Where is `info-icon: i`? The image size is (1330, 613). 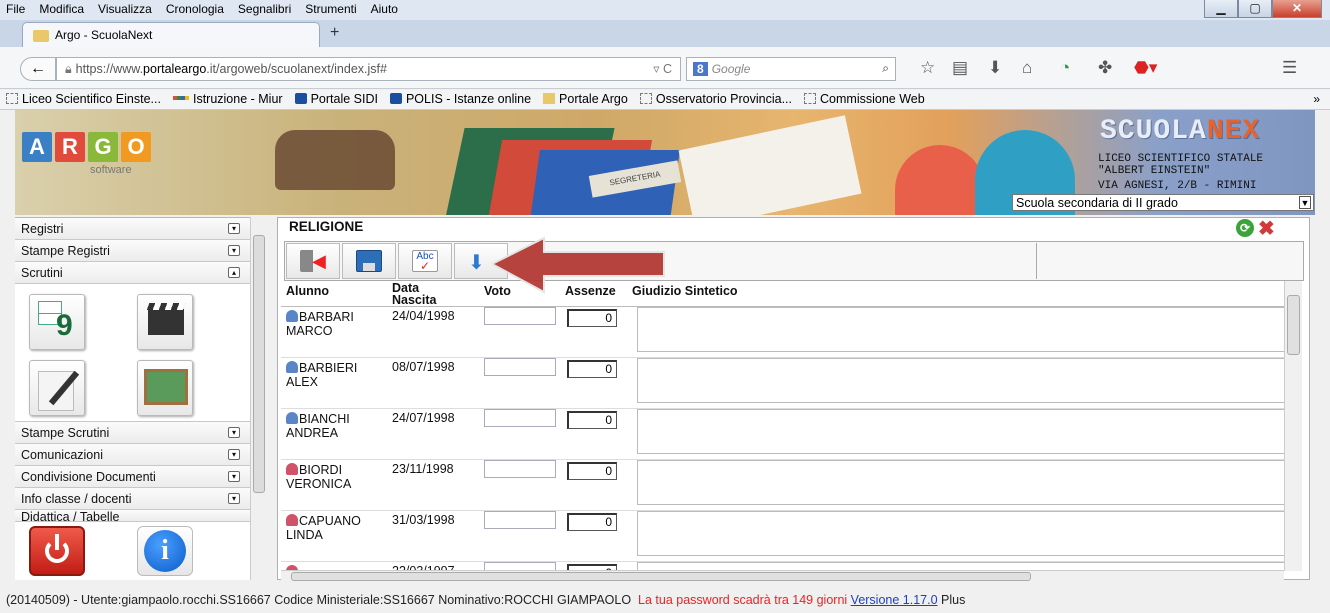 info-icon: i is located at coordinates (165, 551).